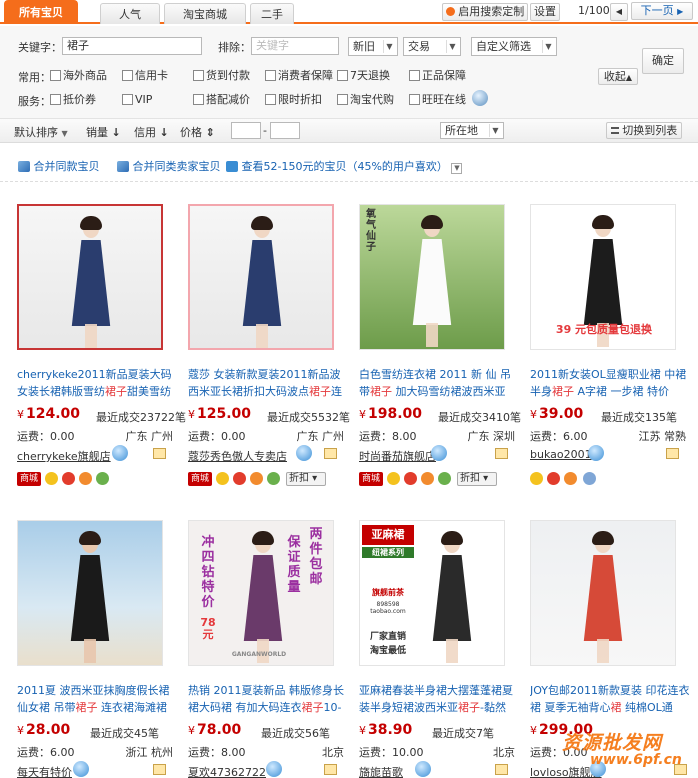 The width and height of the screenshot is (698, 778). Describe the element at coordinates (272, 13) in the screenshot. I see `tab-second-hand: 二手` at that location.